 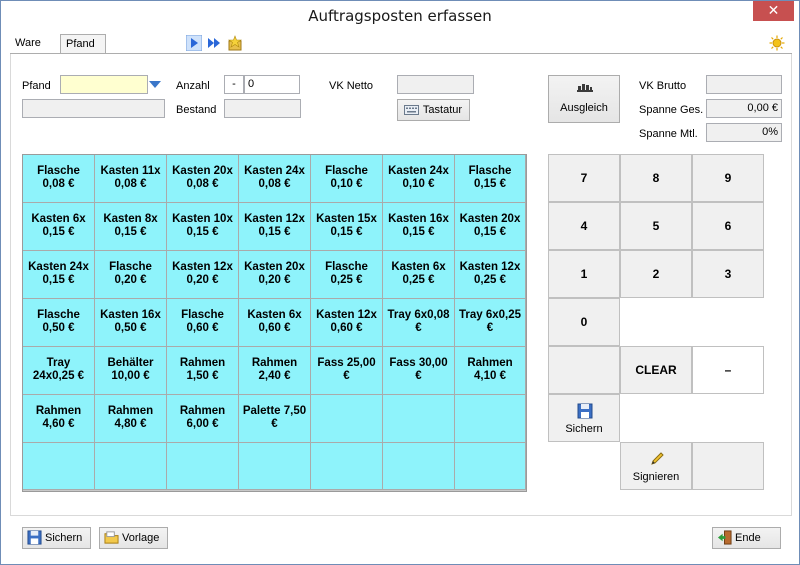 I want to click on scale-icon, so click(x=585, y=88).